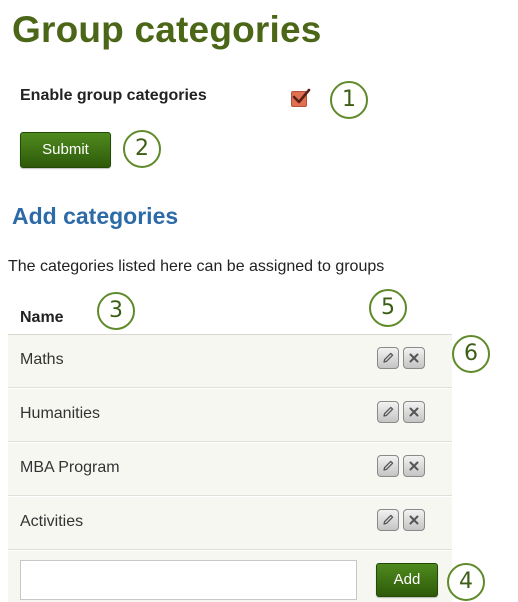 The image size is (518, 602). What do you see at coordinates (188, 580) in the screenshot?
I see `new-category-input` at bounding box center [188, 580].